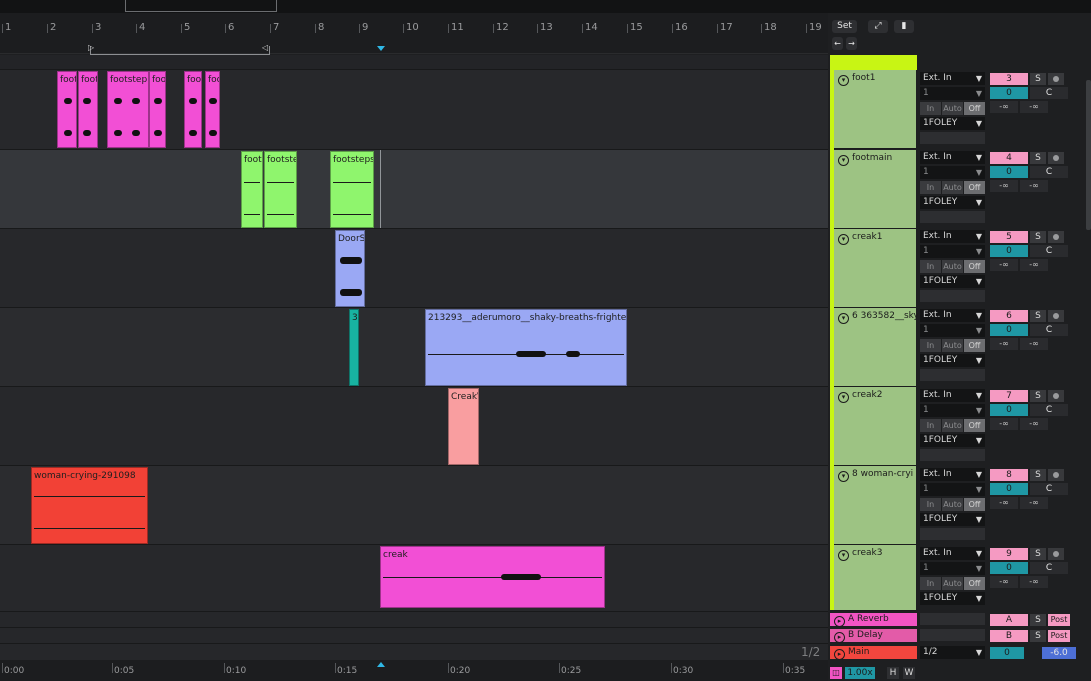 This screenshot has height=681, width=1091. I want to click on track-activator: 9, so click(1009, 554).